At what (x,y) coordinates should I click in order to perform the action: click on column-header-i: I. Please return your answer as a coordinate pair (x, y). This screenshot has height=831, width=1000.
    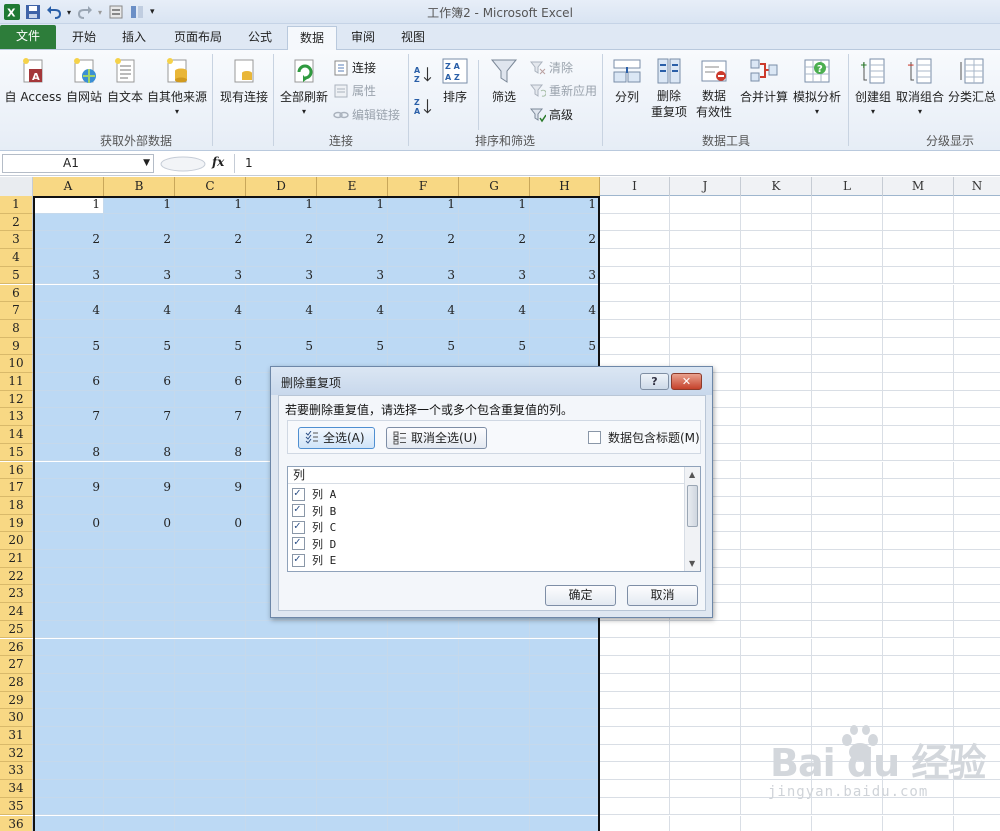
    Looking at the image, I should click on (635, 186).